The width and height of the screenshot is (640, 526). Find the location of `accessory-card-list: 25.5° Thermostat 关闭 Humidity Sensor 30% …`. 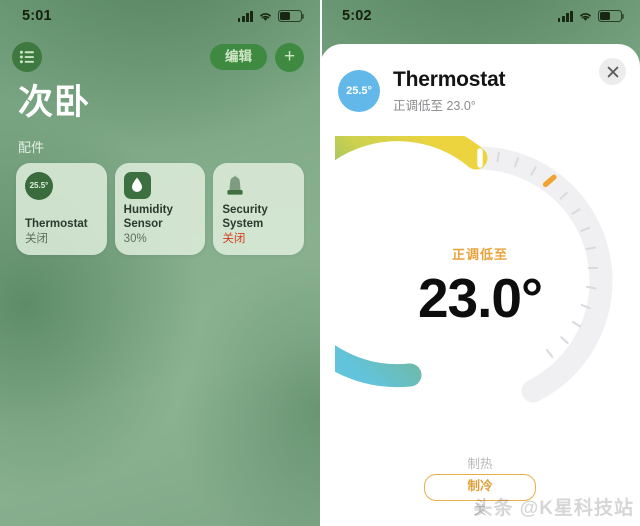

accessory-card-list: 25.5° Thermostat 关闭 Humidity Sensor 30% … is located at coordinates (160, 208).